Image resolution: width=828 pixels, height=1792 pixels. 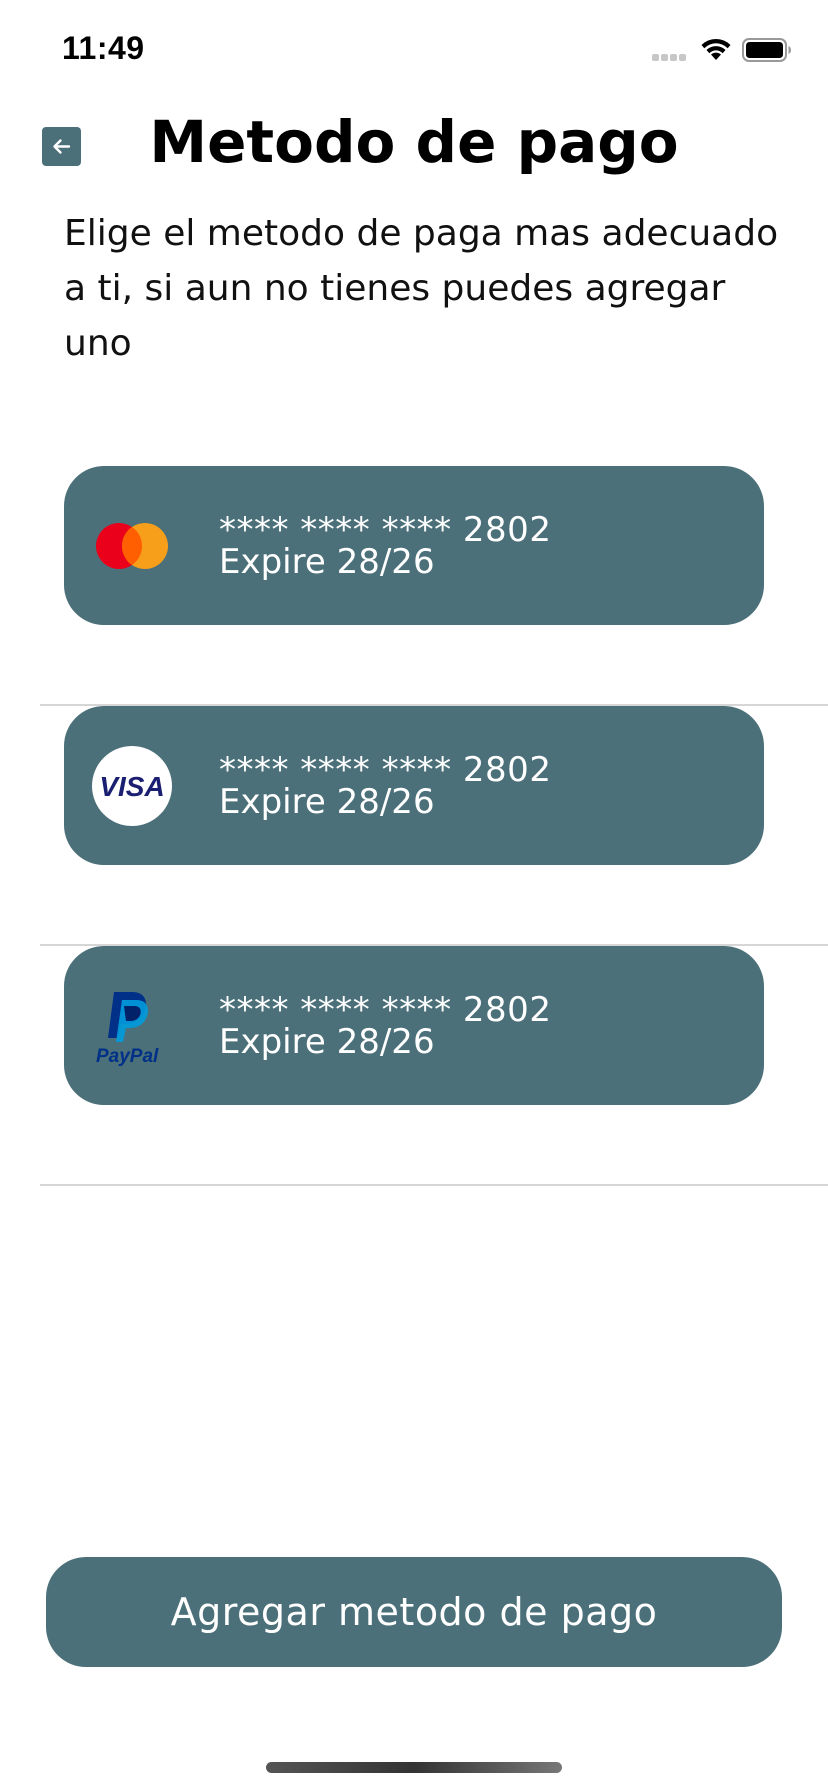 I want to click on status-time: 11:49, so click(x=103, y=48).